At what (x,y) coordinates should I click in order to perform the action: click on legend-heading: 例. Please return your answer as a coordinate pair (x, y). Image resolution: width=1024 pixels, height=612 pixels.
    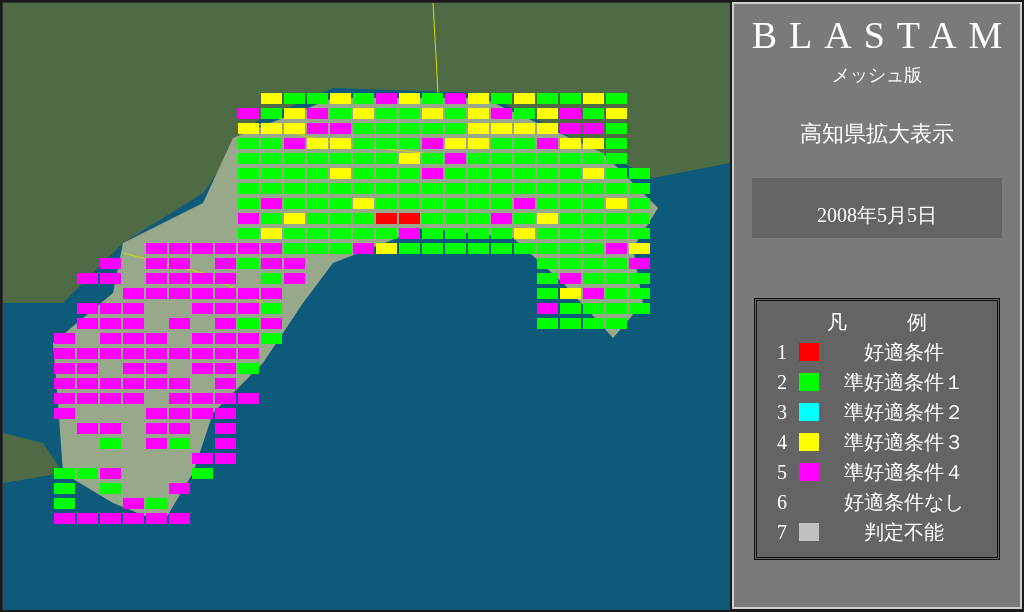
    Looking at the image, I should click on (917, 322).